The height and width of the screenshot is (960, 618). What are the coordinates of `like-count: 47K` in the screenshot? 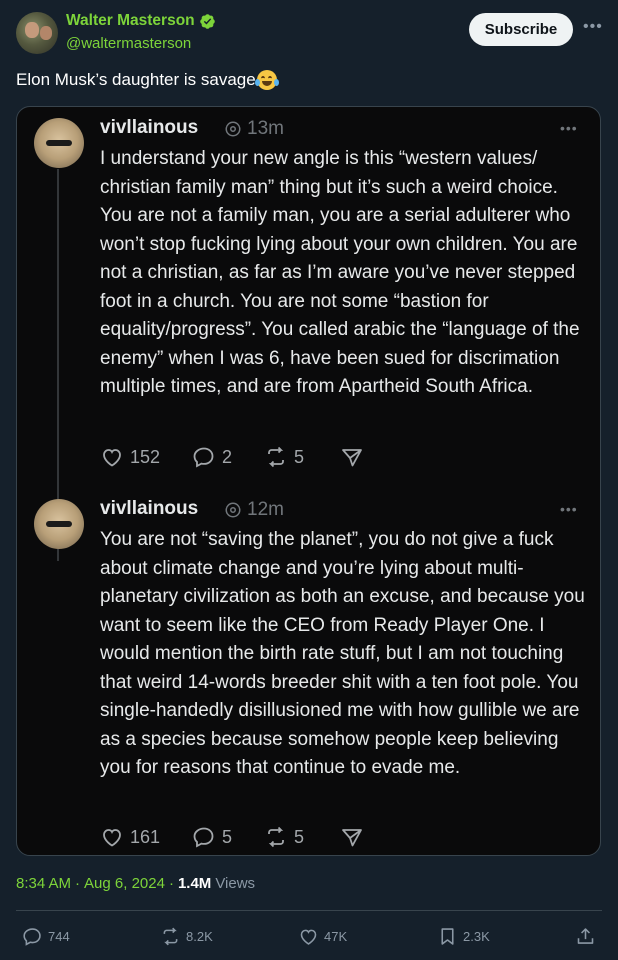 It's located at (336, 936).